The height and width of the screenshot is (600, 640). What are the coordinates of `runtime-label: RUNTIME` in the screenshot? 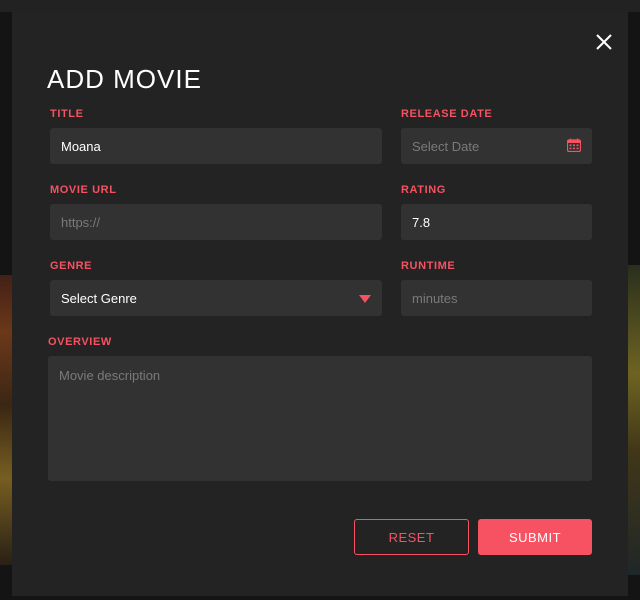 It's located at (428, 266).